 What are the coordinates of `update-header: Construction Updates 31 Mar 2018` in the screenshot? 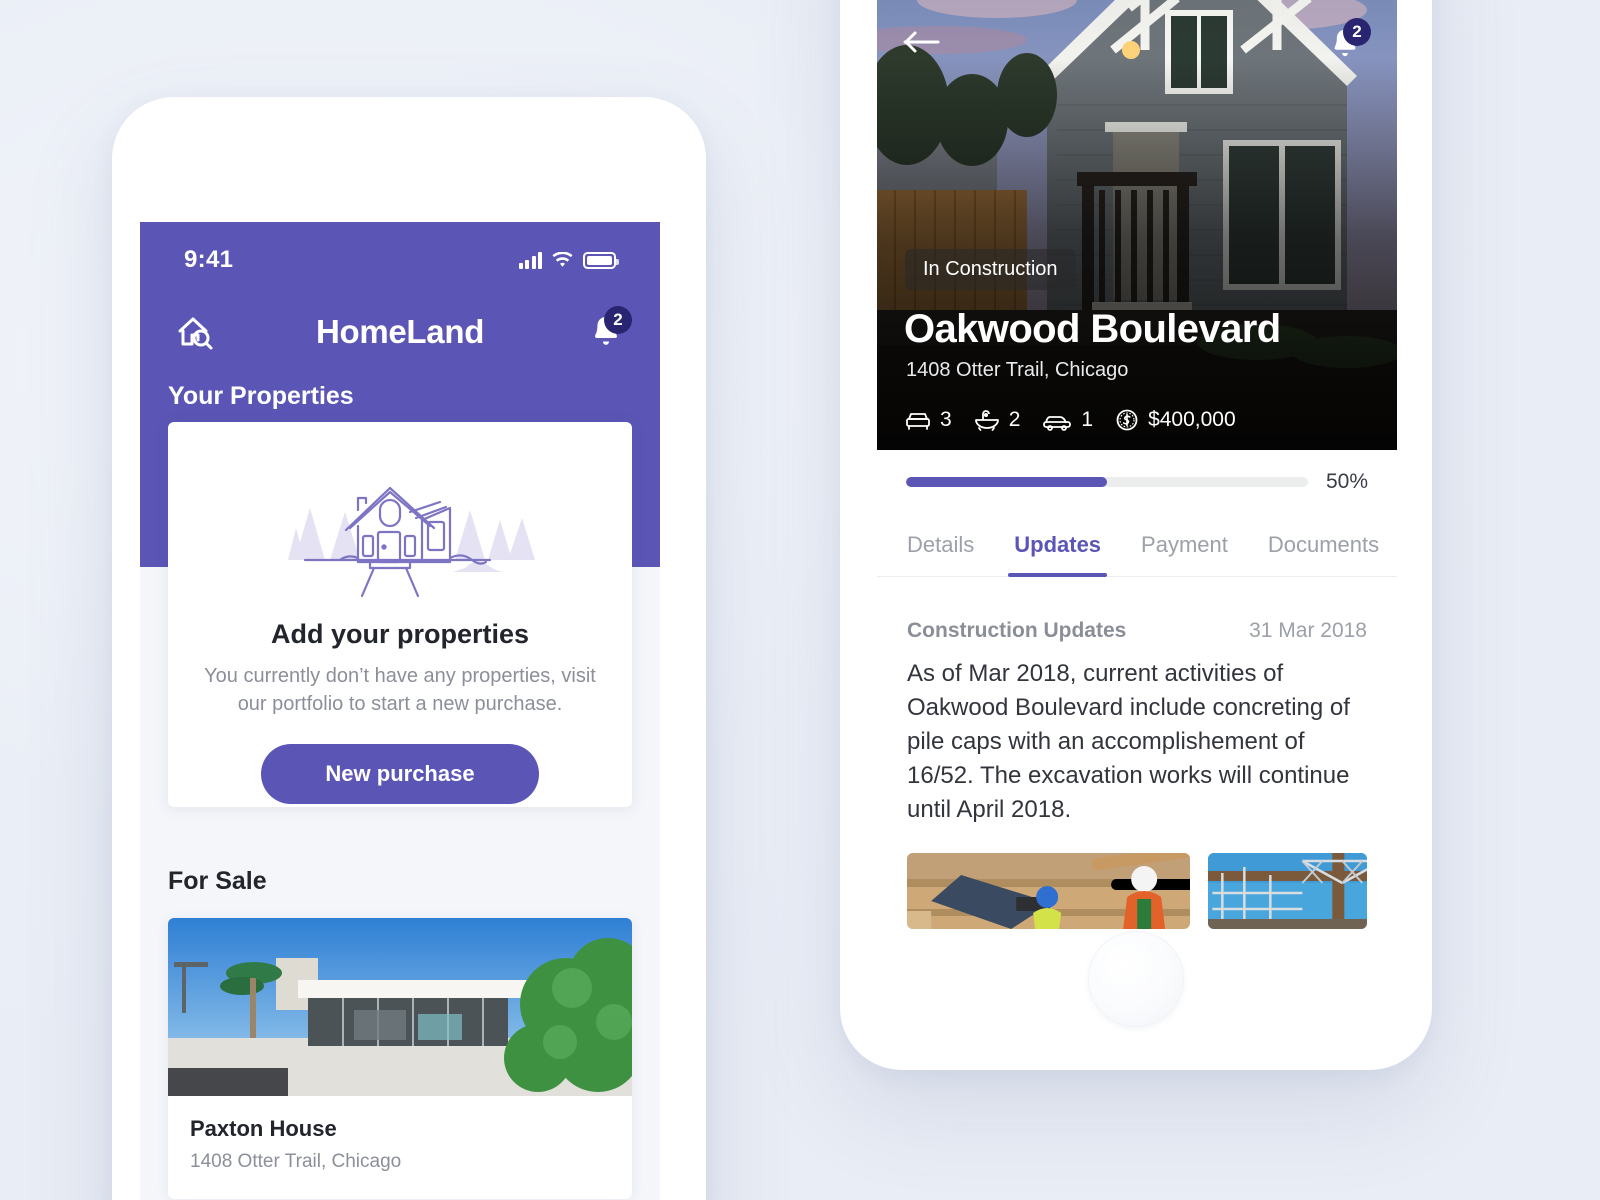 It's located at (1137, 631).